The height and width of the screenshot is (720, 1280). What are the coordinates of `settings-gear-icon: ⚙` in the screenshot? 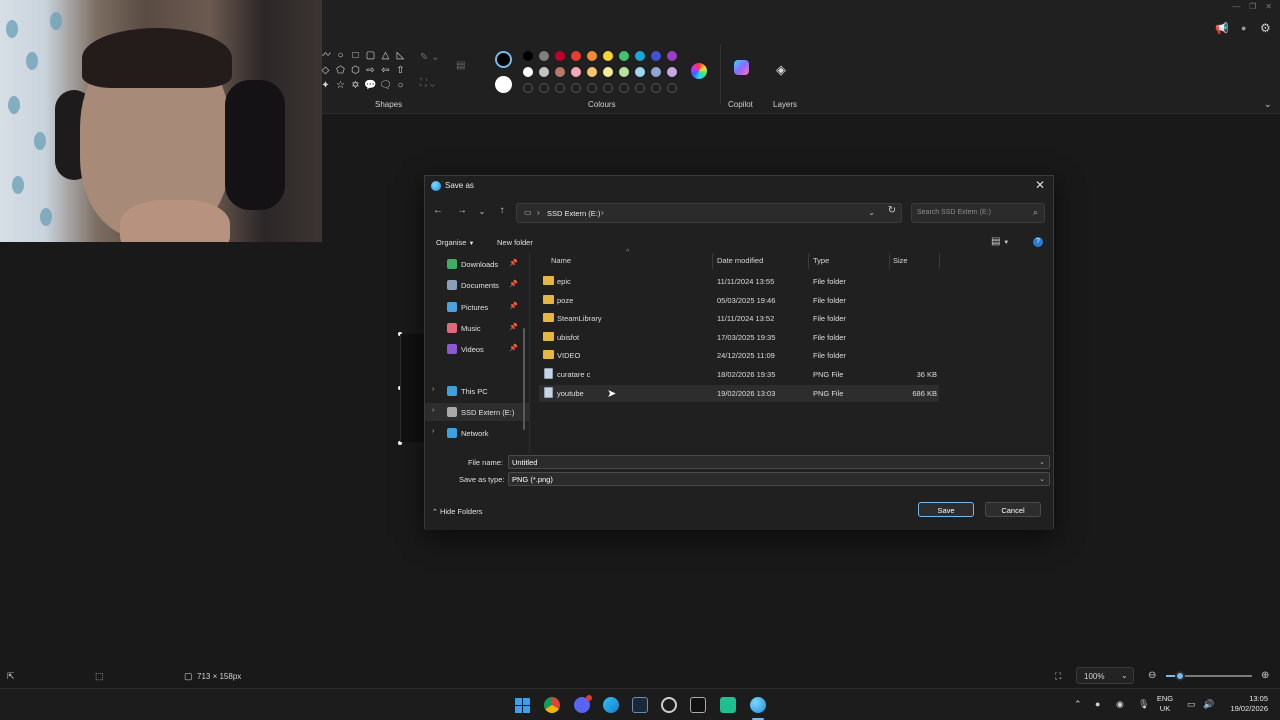 It's located at (1265, 28).